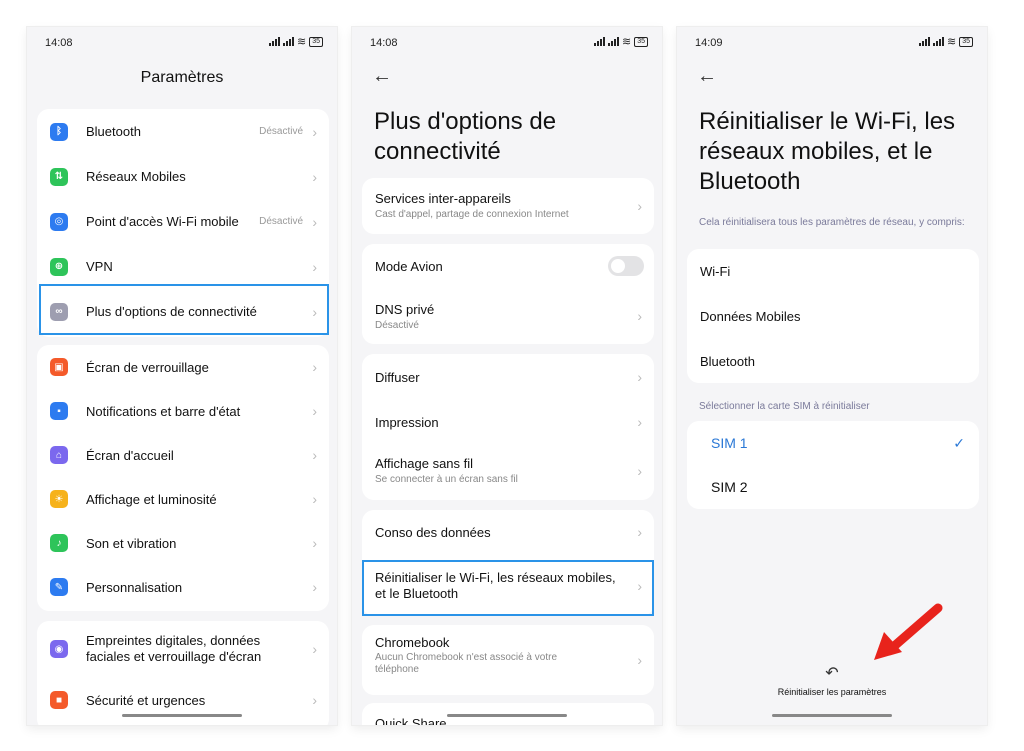 This screenshot has height=751, width=1024. What do you see at coordinates (183, 455) in the screenshot?
I see `settings-item-home-screen: ⌂ Écran d'accueil ›` at bounding box center [183, 455].